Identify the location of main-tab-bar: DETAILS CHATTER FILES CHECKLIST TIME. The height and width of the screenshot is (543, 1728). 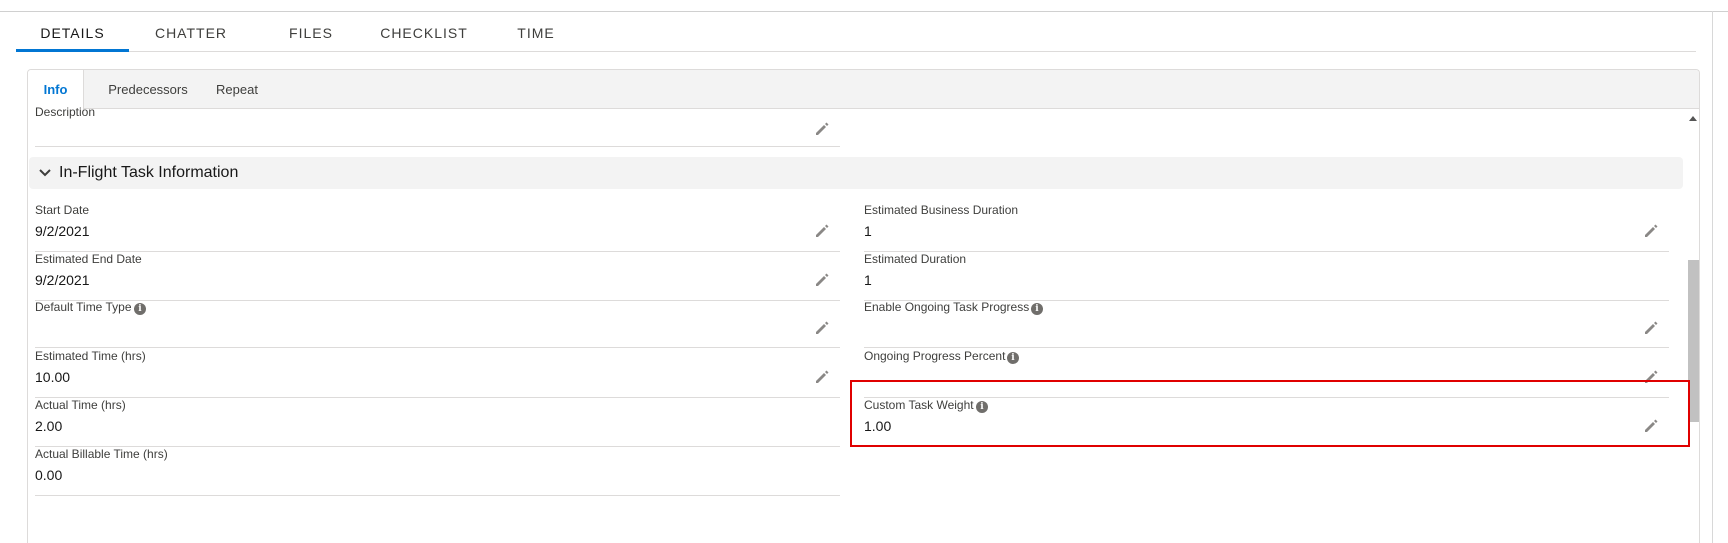
(856, 35).